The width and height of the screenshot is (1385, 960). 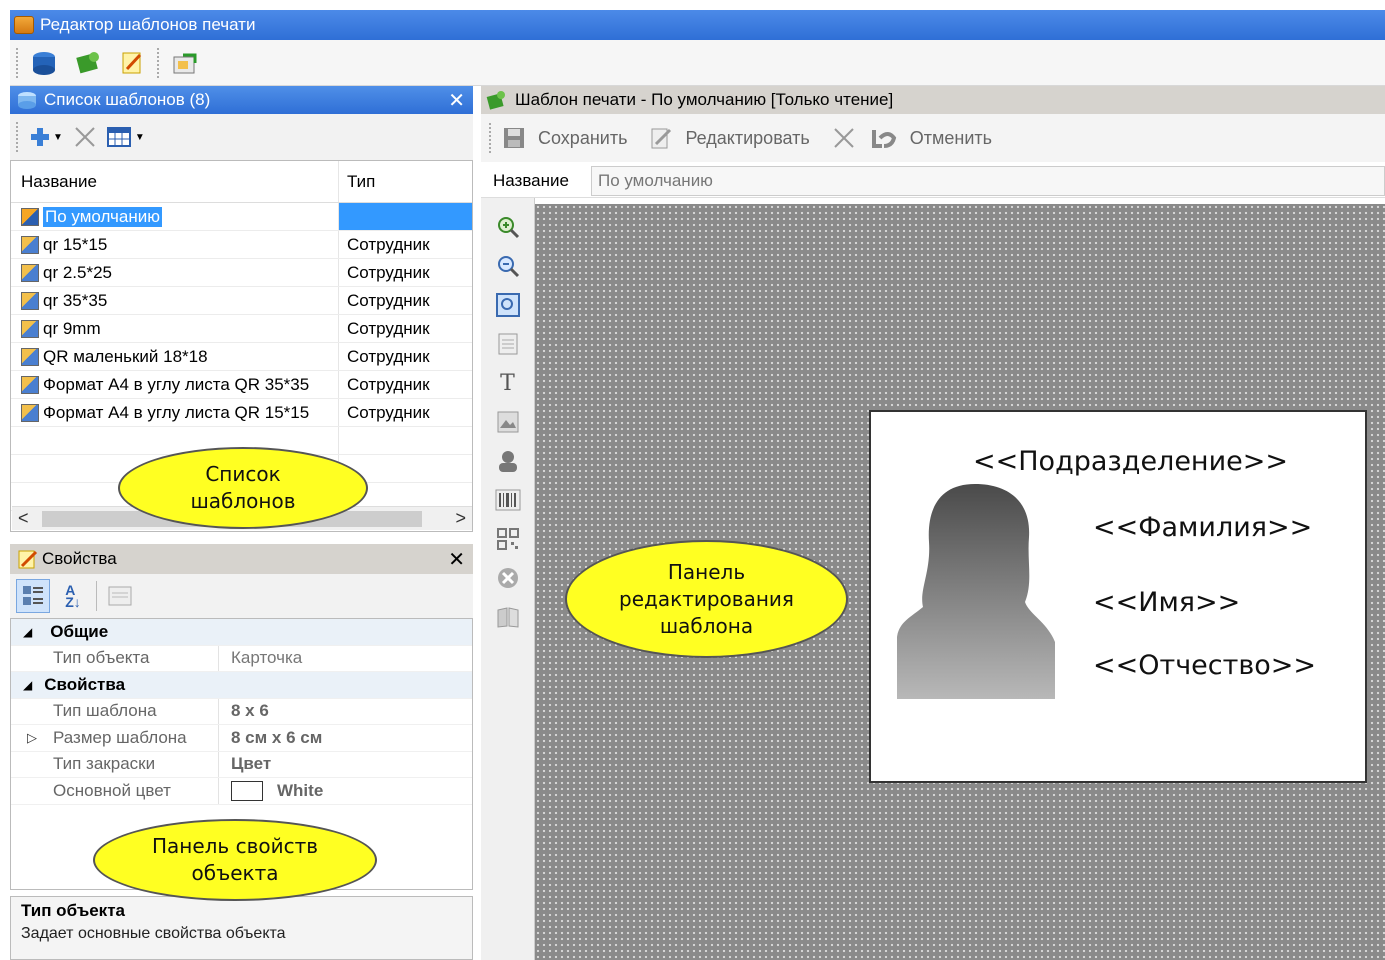 I want to click on barcode-tool-icon, so click(x=508, y=500).